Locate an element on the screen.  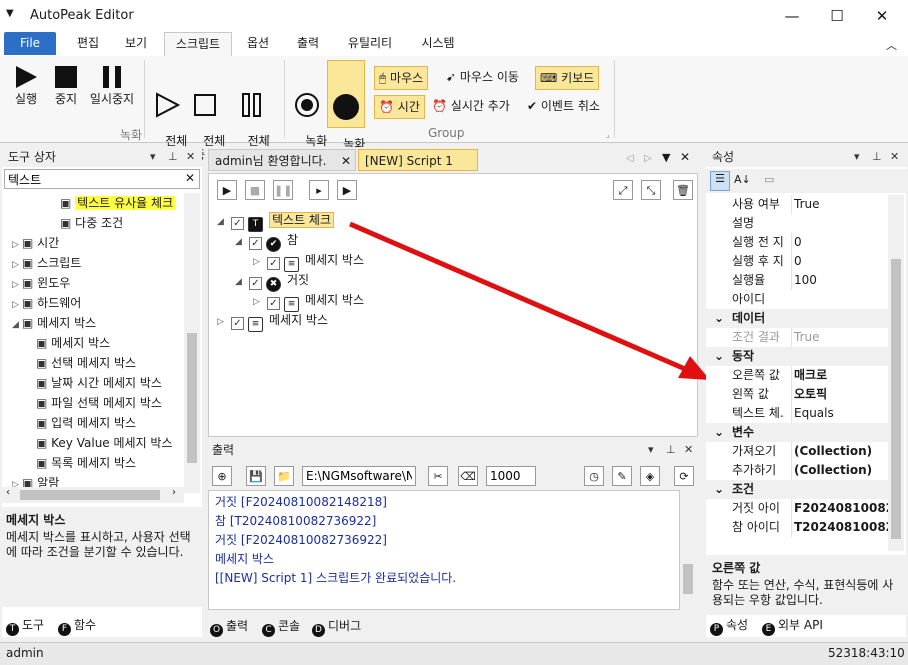
eraser-icon: ⌫ is located at coordinates (468, 476).